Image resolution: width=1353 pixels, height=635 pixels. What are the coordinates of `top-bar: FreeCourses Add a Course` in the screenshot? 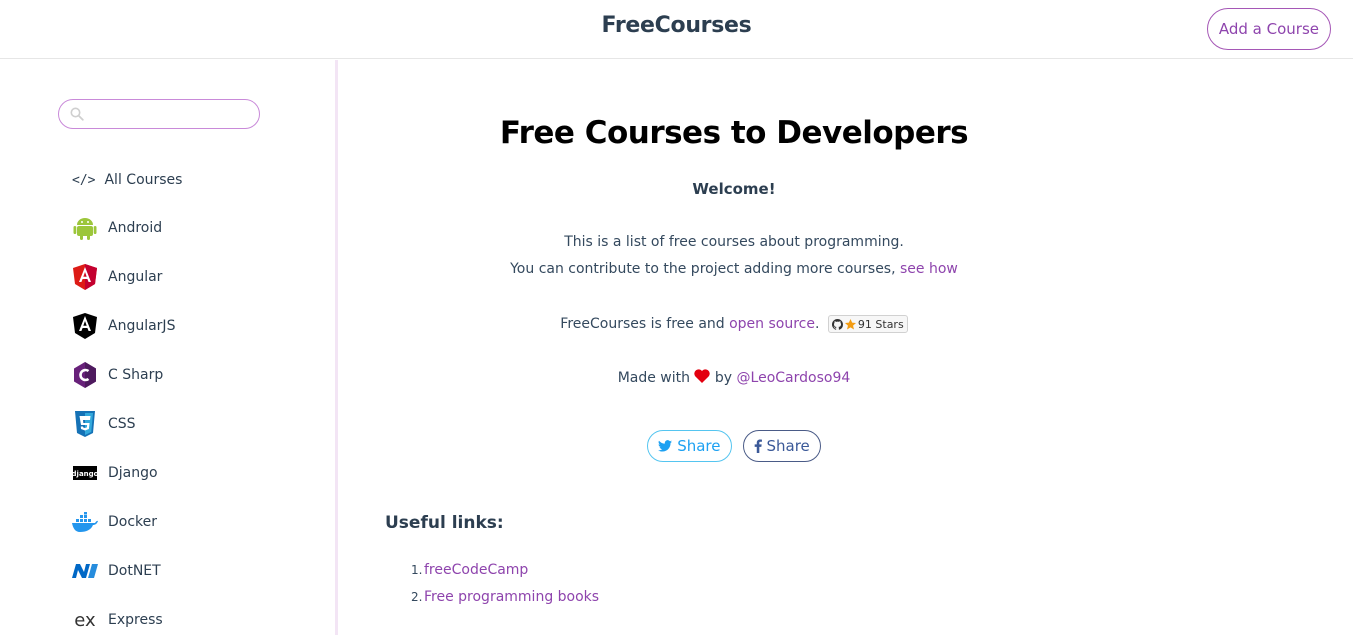 It's located at (676, 29).